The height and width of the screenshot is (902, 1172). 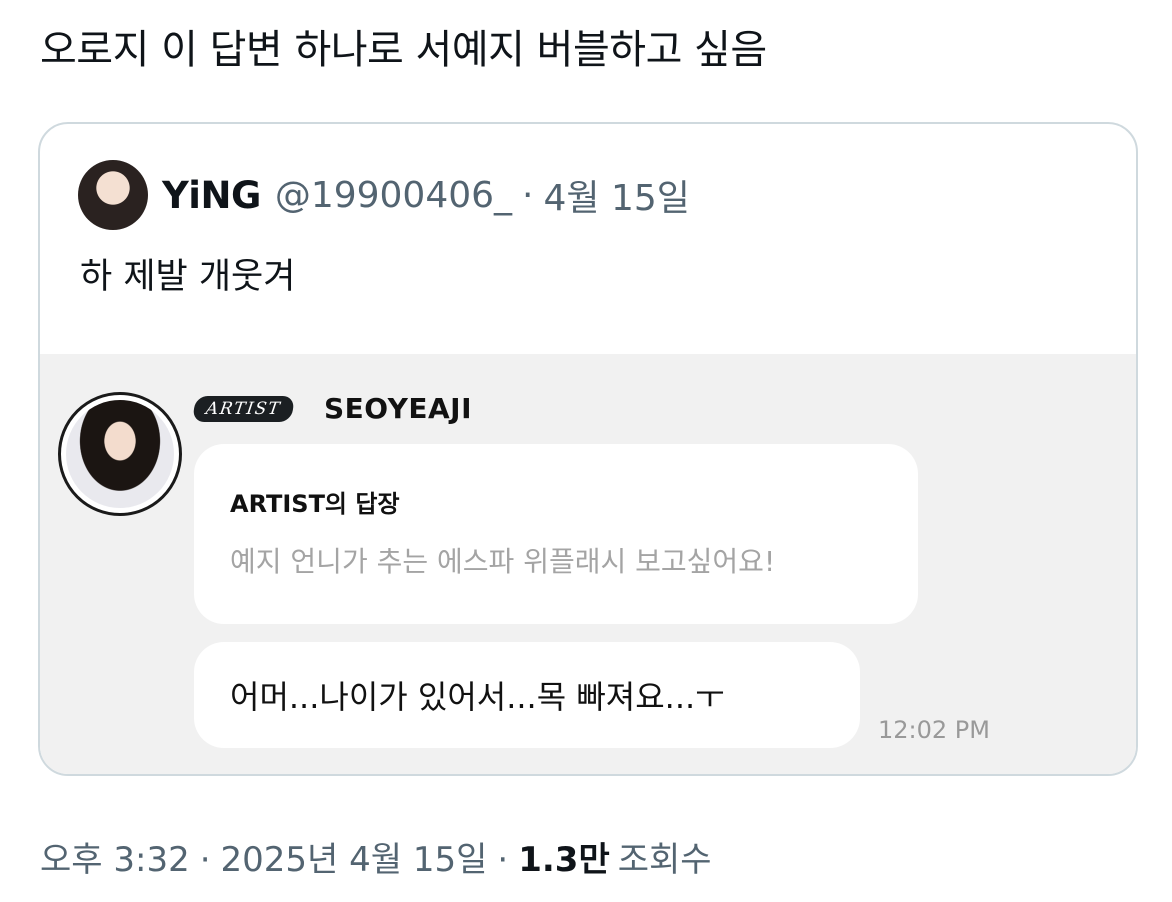 I want to click on artist-name: SEOYEAJI, so click(x=398, y=408).